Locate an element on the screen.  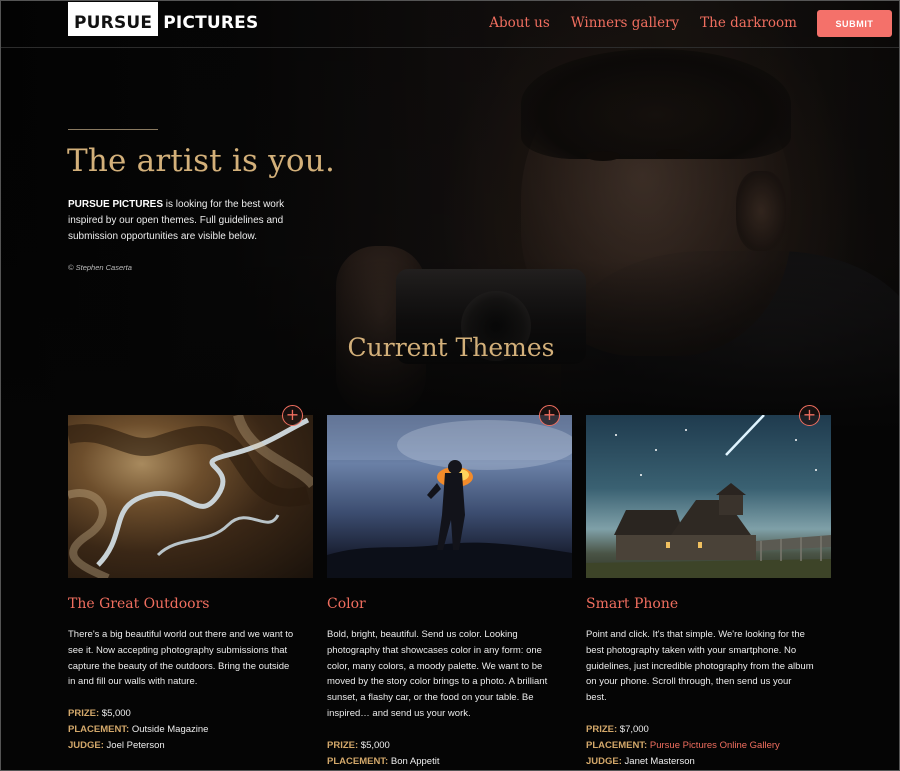
placement-value-link: Pursue Pictures Online Gallery is located at coordinates (715, 745).